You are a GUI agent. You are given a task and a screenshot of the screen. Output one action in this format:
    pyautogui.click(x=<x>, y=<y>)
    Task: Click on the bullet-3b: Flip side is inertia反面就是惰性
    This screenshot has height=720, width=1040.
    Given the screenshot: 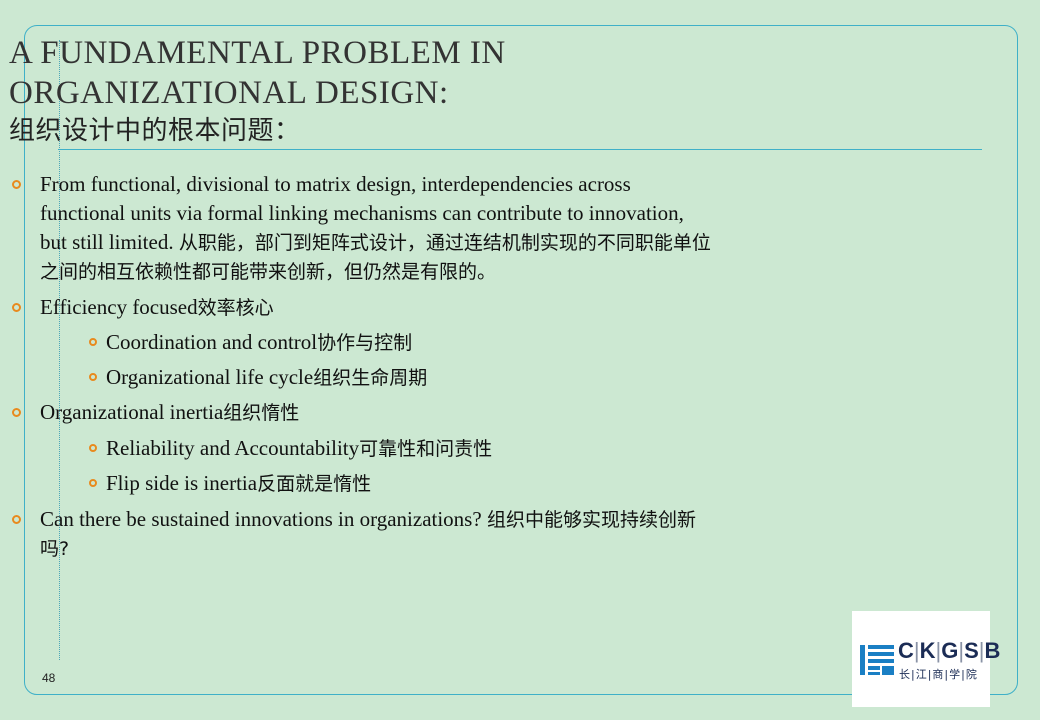 What is the action you would take?
    pyautogui.click(x=238, y=484)
    